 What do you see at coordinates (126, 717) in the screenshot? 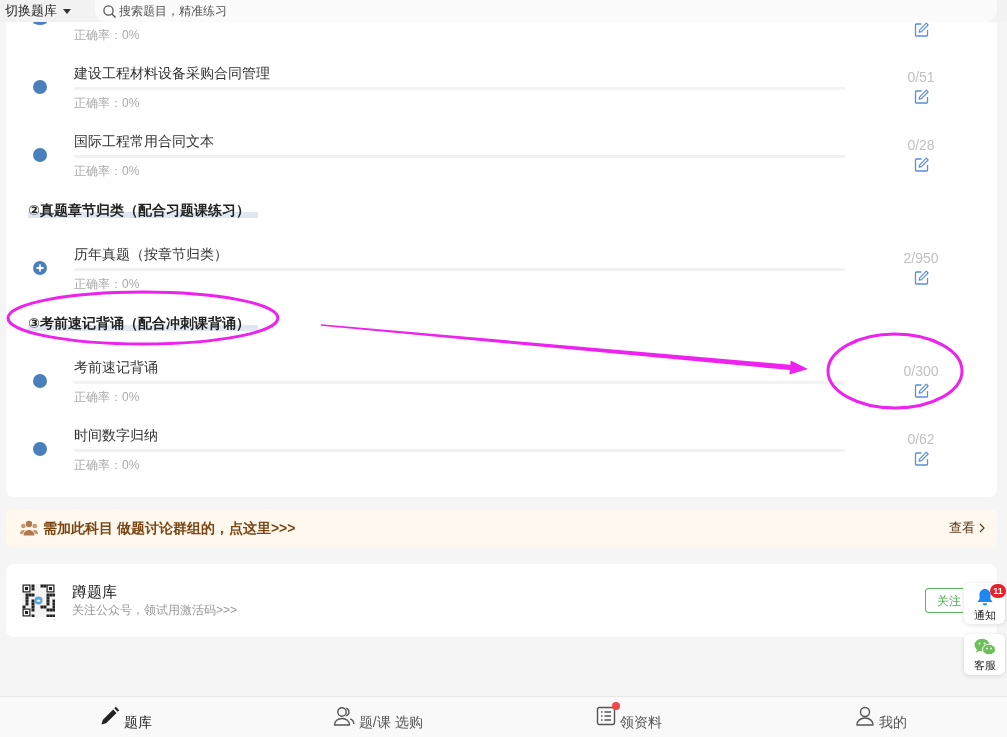
I see `tab: 题库` at bounding box center [126, 717].